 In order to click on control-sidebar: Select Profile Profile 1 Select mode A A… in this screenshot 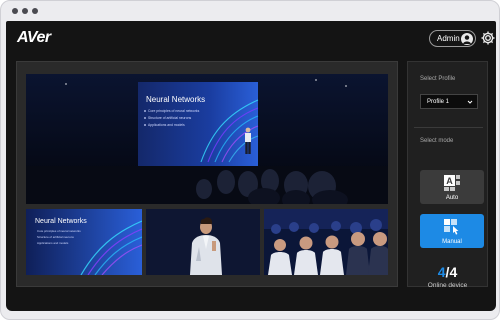, I will do `click(447, 175)`.